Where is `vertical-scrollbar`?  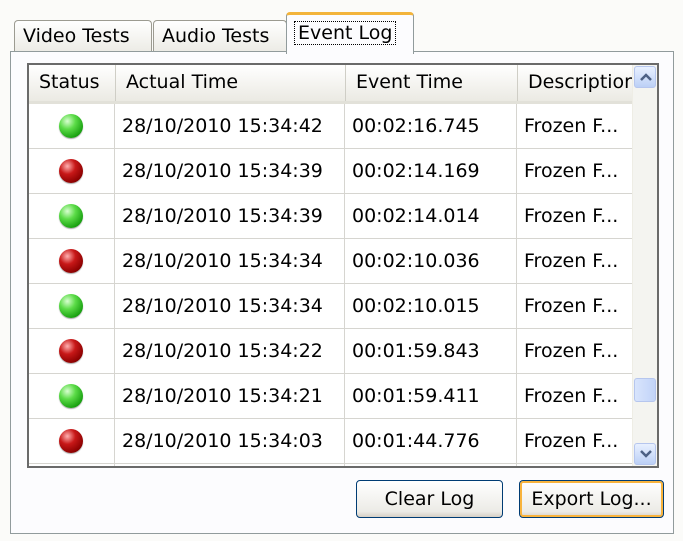
vertical-scrollbar is located at coordinates (644, 265).